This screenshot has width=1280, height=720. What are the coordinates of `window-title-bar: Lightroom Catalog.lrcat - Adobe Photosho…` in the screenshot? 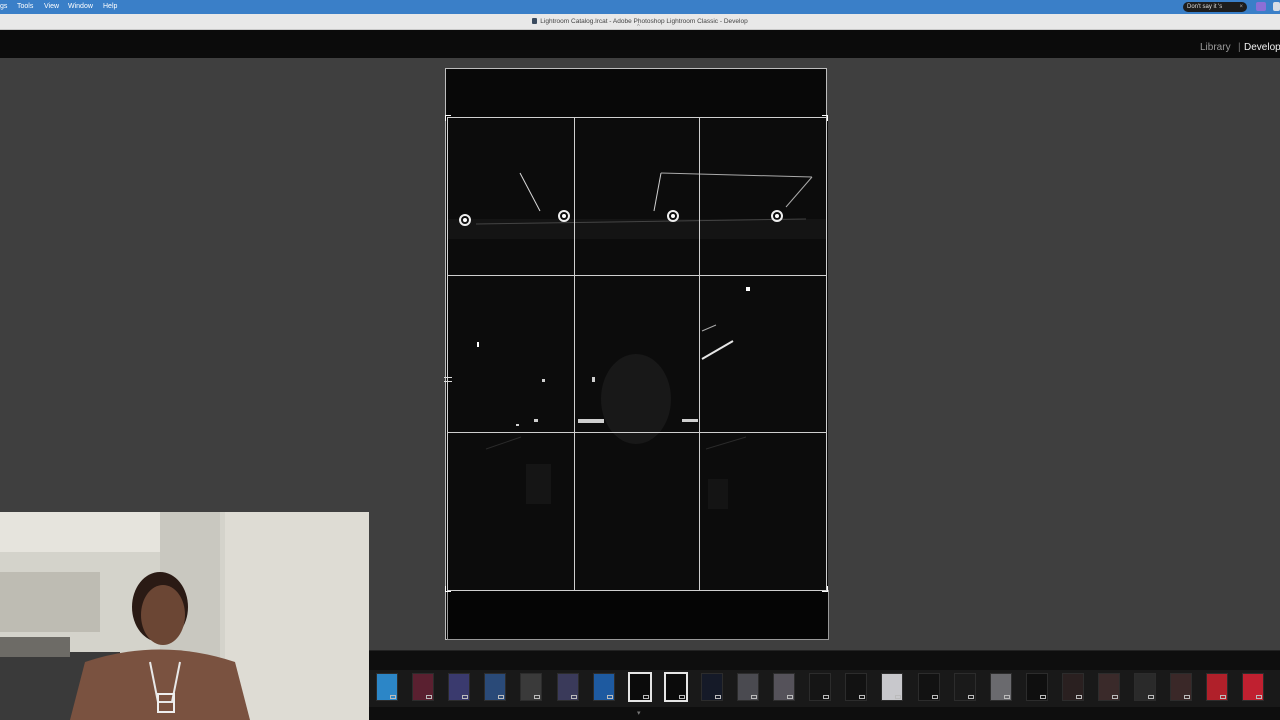 It's located at (640, 22).